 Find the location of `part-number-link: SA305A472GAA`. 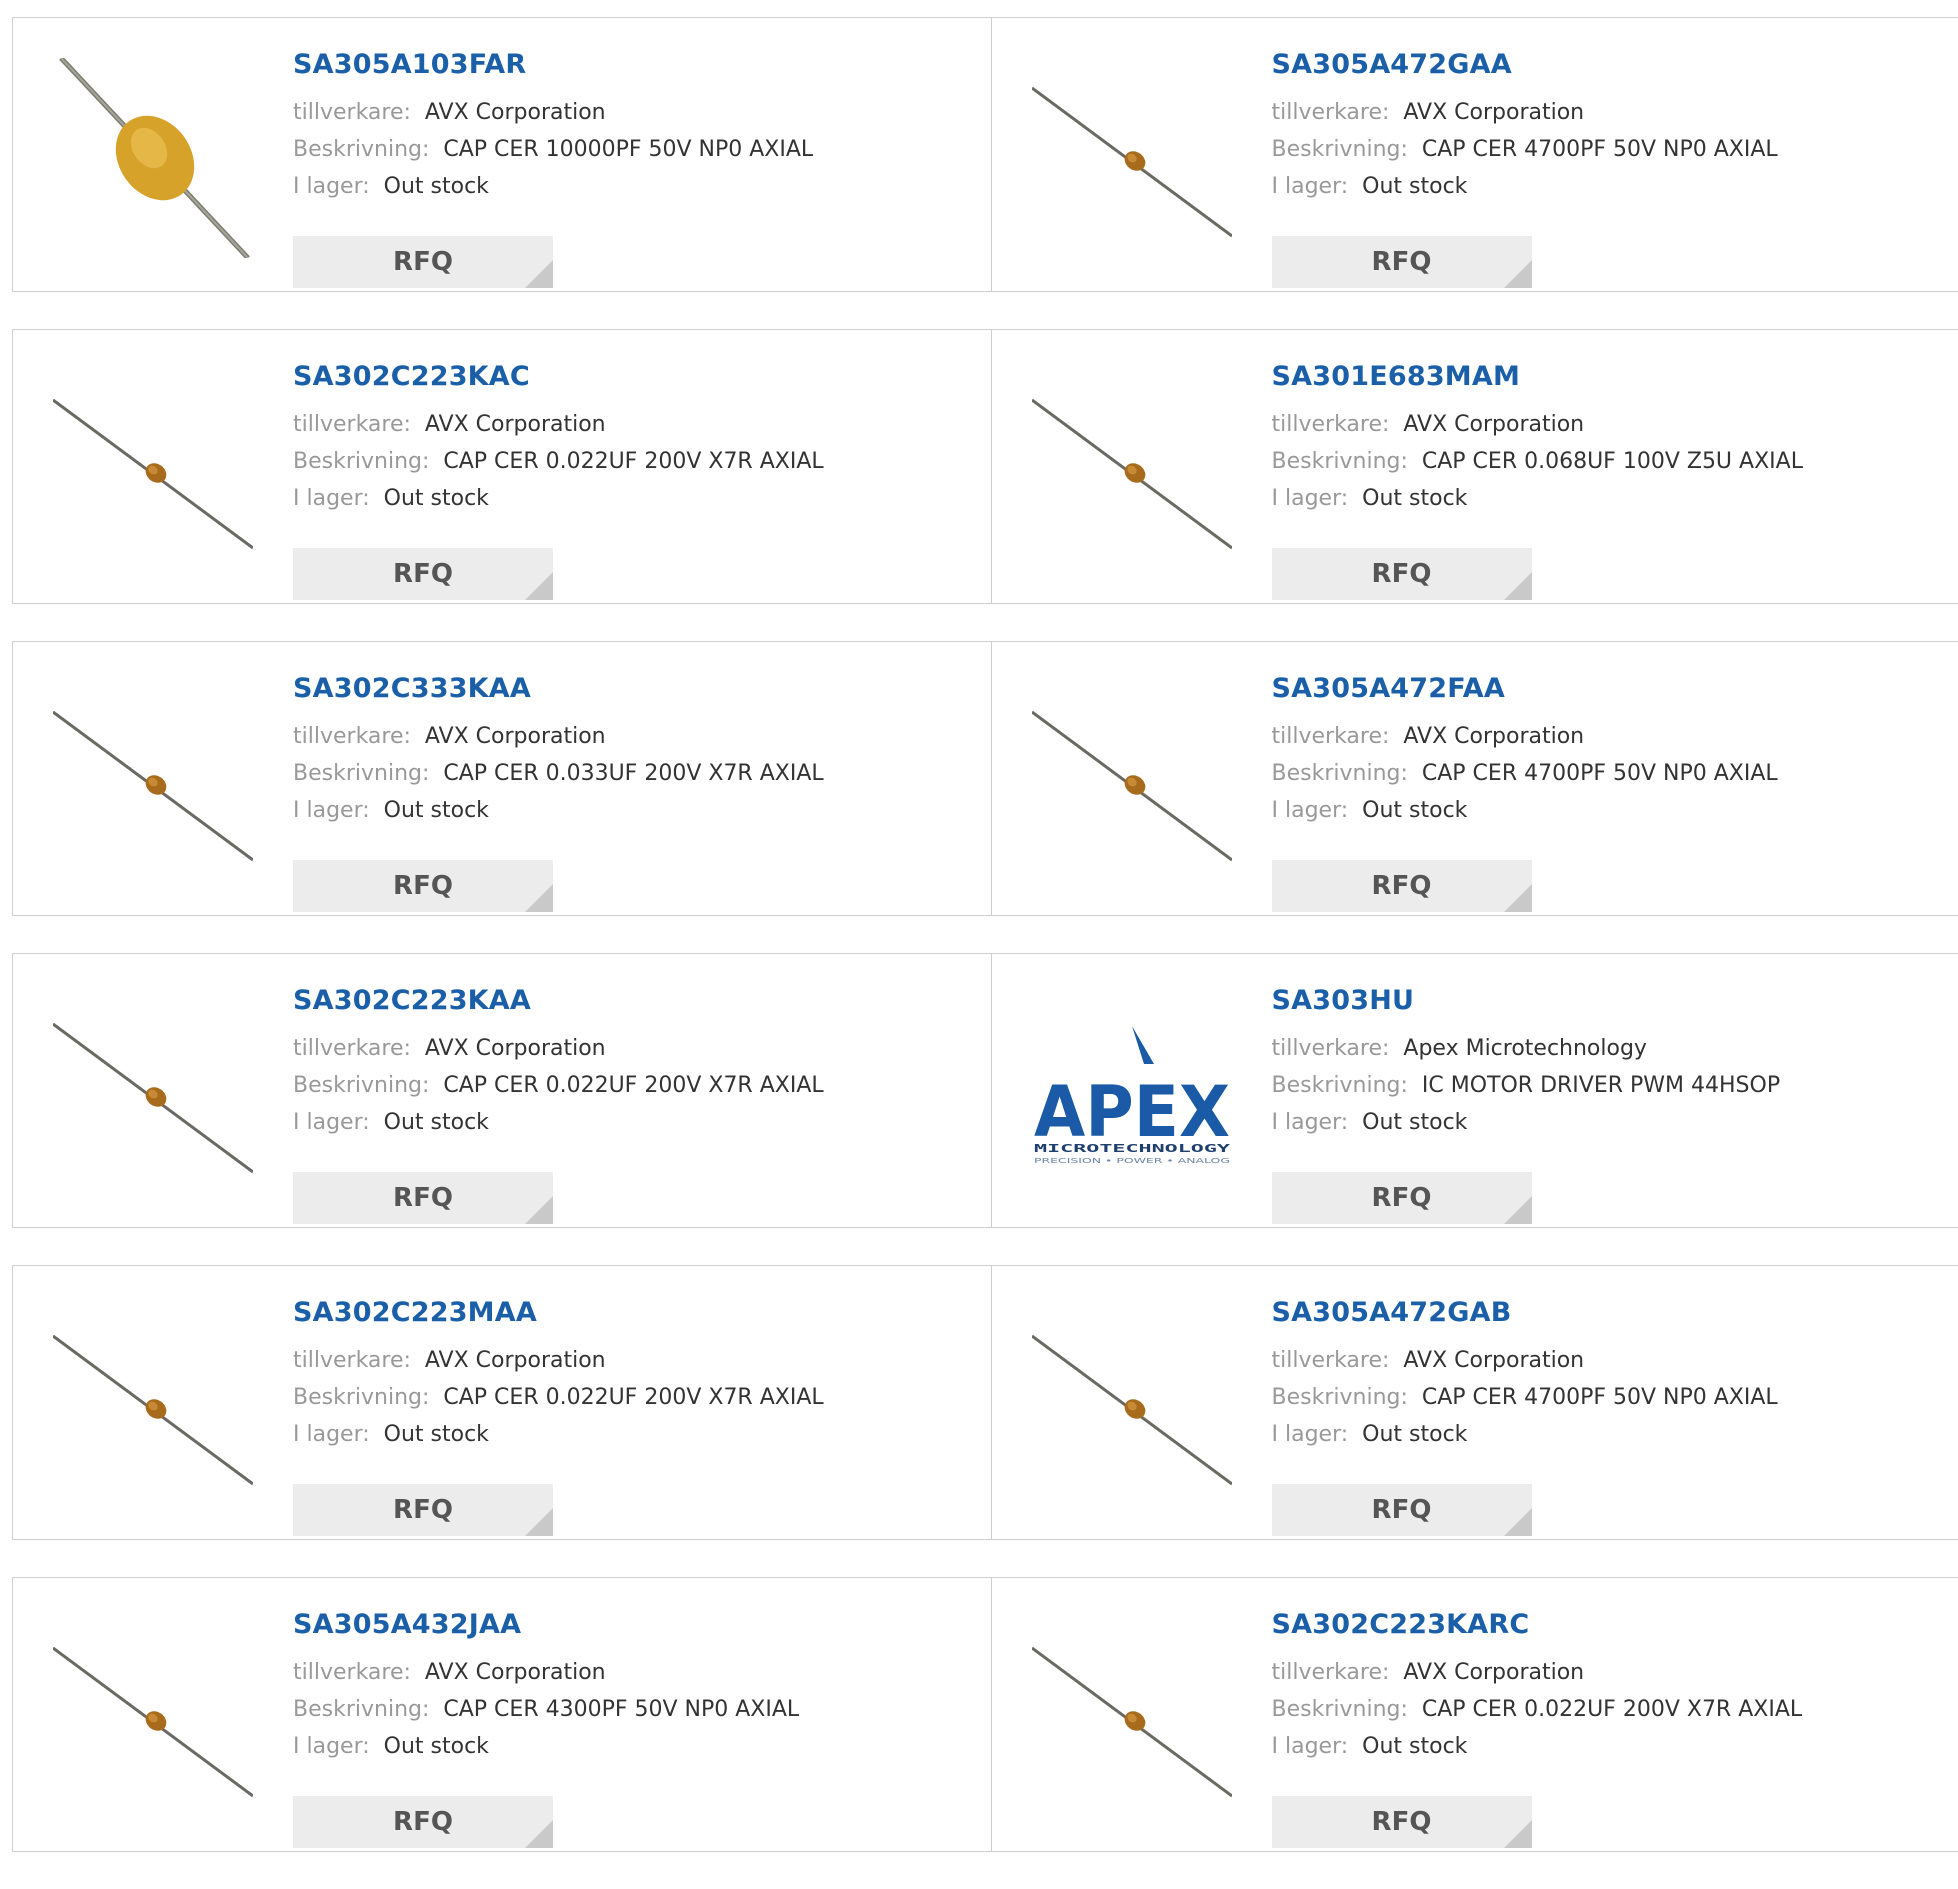

part-number-link: SA305A472GAA is located at coordinates (1610, 65).